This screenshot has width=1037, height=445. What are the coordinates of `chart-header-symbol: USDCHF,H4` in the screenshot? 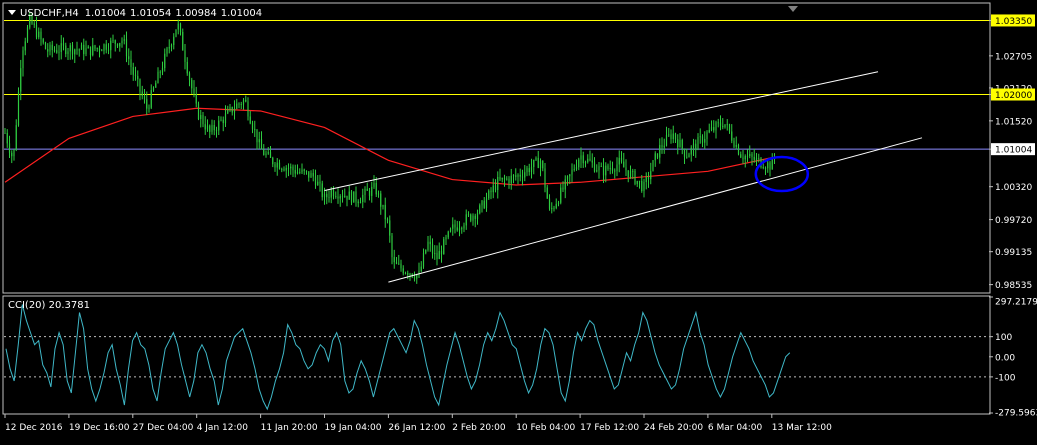 It's located at (49, 13).